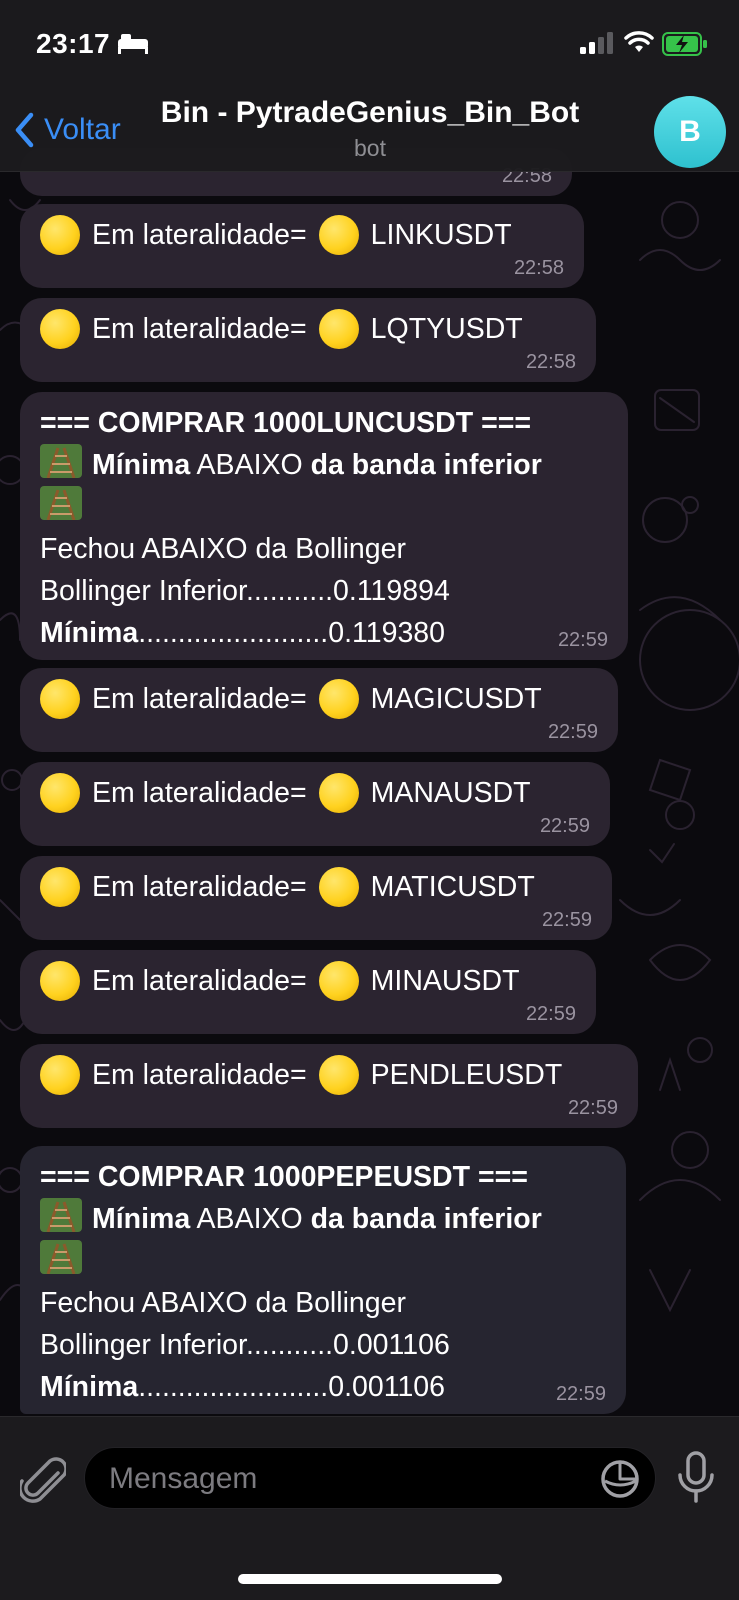 The height and width of the screenshot is (1600, 739). Describe the element at coordinates (466, 1075) in the screenshot. I see `symbol-text: PENDLEUSDT` at that location.